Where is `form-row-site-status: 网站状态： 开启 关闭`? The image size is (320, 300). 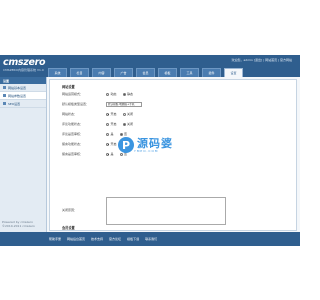 form-row-site-status: 网站状态： 开启 关闭 is located at coordinates (100, 114).